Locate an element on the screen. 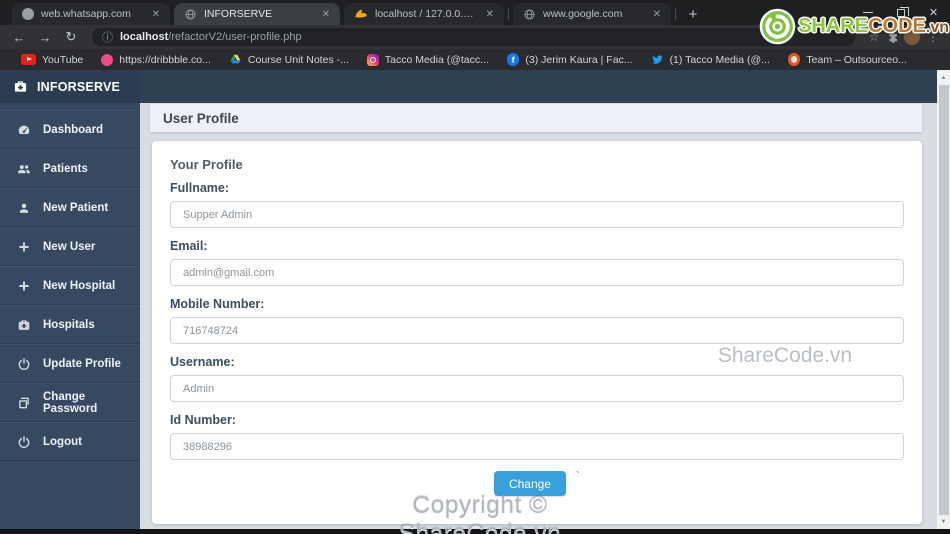  extensions-puzzle-icon is located at coordinates (893, 37).